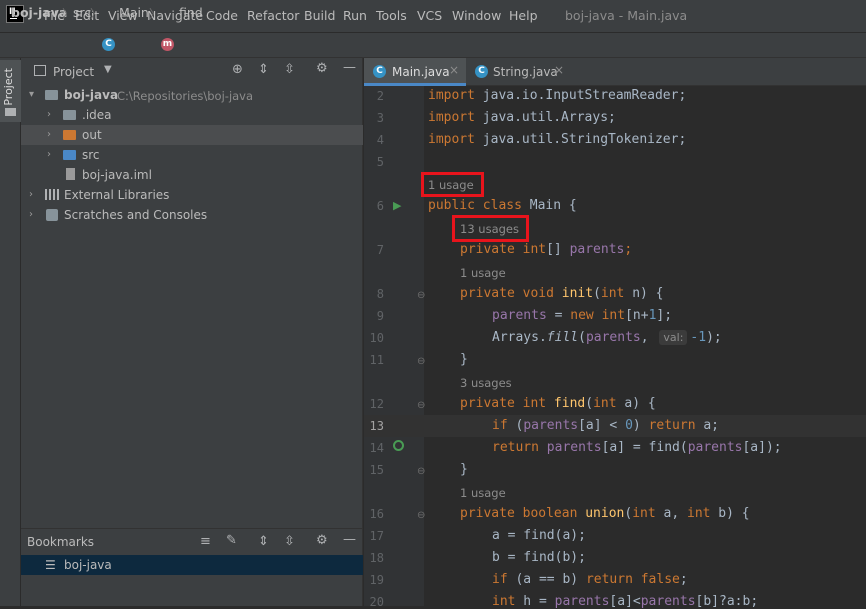 This screenshot has width=866, height=609. I want to click on menu-tools: Tools, so click(391, 15).